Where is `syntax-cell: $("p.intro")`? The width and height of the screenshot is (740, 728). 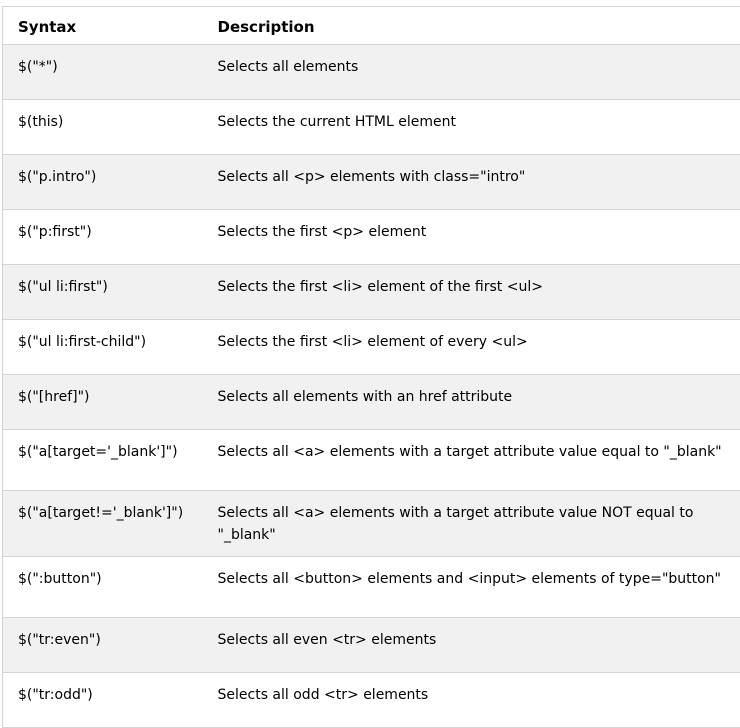
syntax-cell: $("p.intro") is located at coordinates (103, 182).